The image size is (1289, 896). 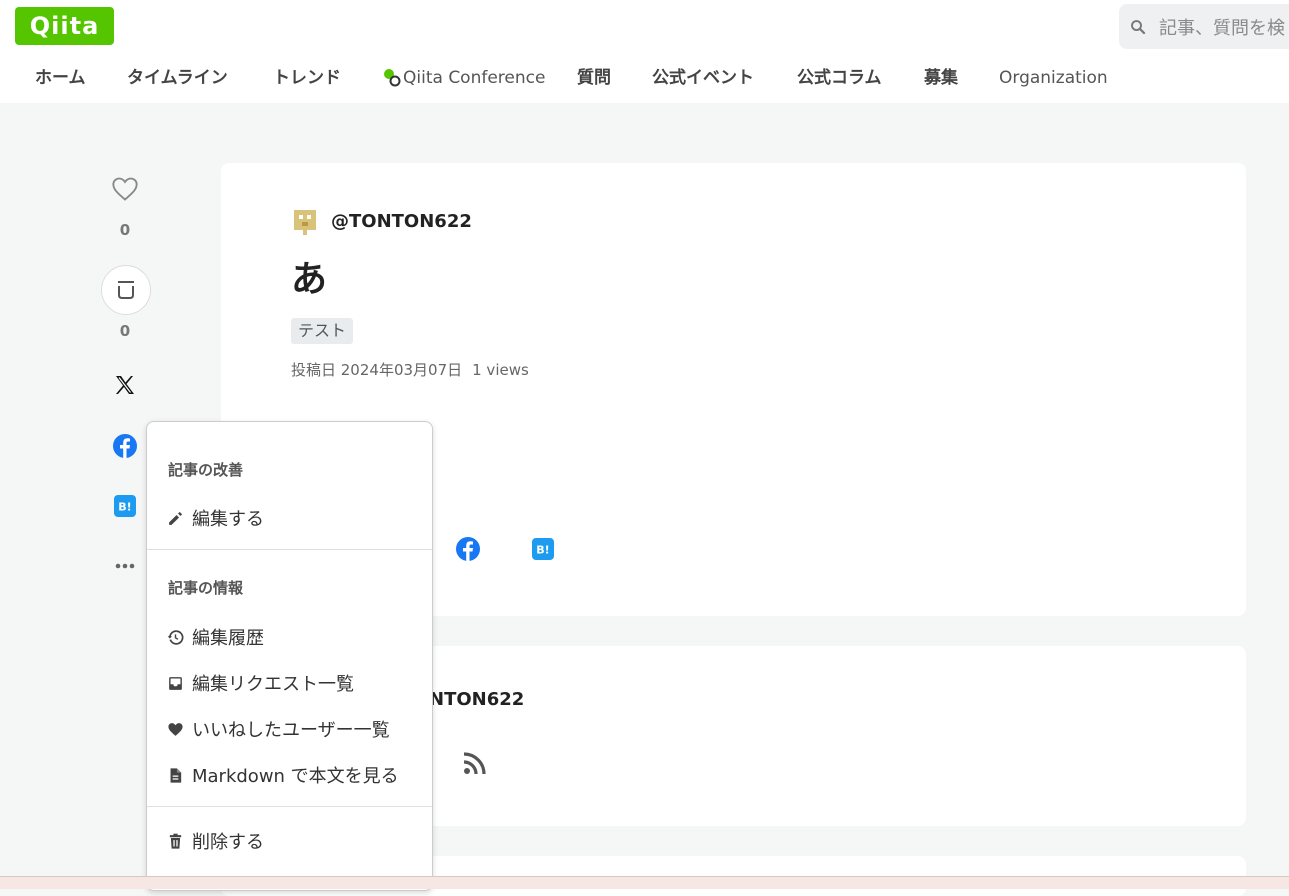 What do you see at coordinates (594, 78) in the screenshot?
I see `nav-questions: 質問` at bounding box center [594, 78].